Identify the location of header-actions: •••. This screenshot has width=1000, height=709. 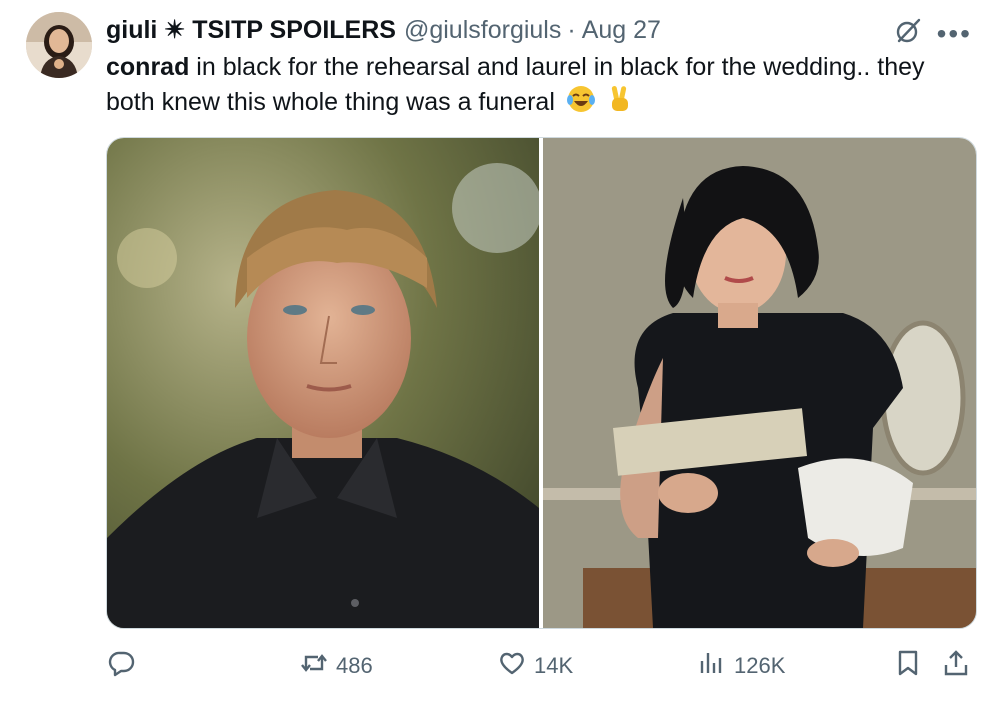
(932, 33).